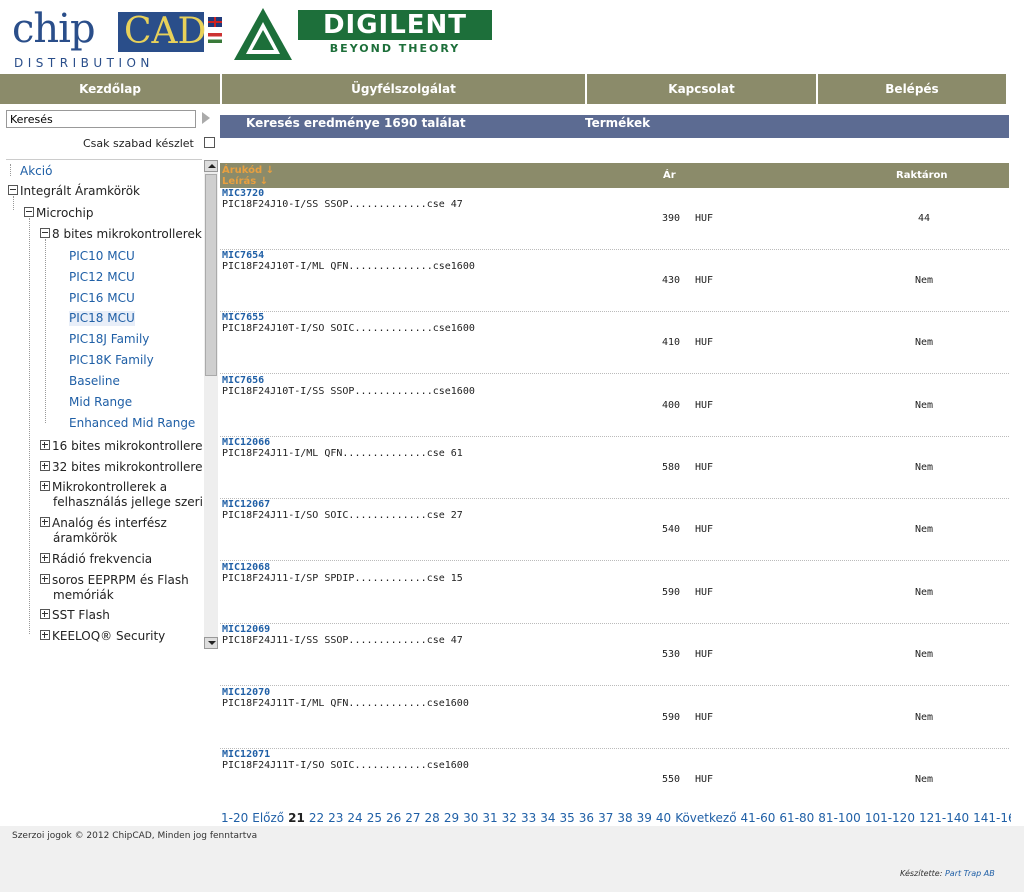  Describe the element at coordinates (36, 171) in the screenshot. I see `tree-item-akcio: Akció` at that location.